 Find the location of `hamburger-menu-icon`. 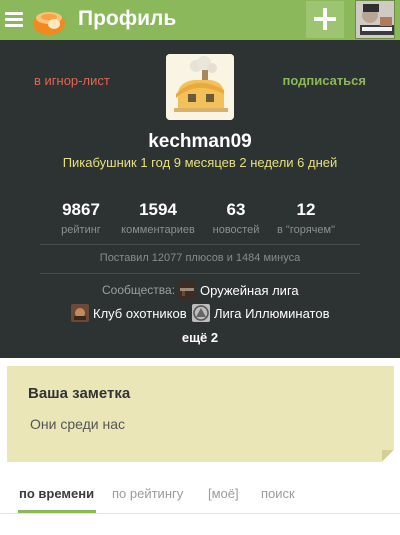

hamburger-menu-icon is located at coordinates (14, 20).